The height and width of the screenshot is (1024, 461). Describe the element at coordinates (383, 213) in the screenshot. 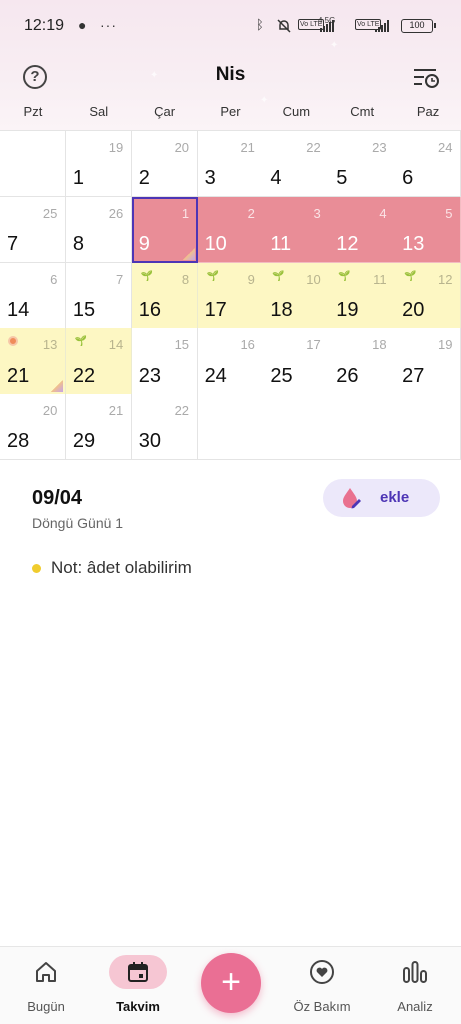

I see `cycle-day-number: 4` at that location.